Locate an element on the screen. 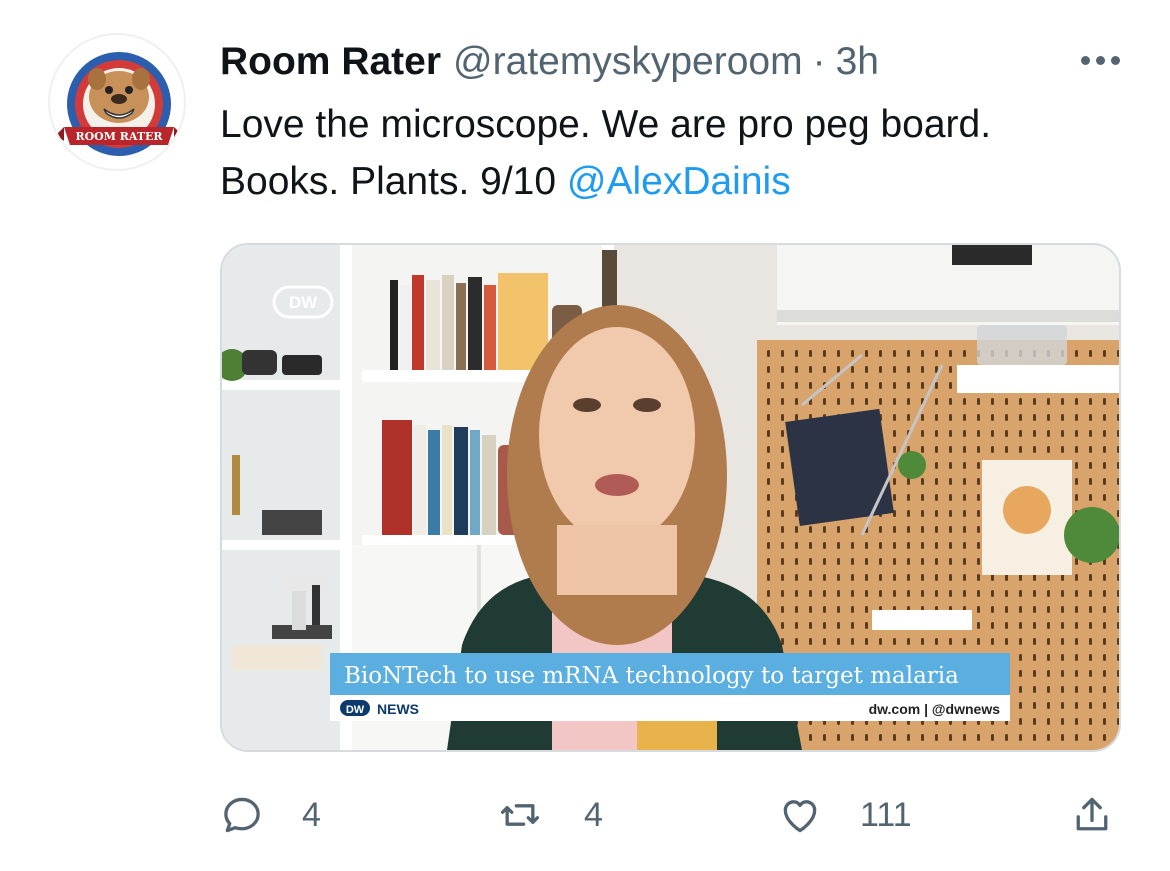 The height and width of the screenshot is (871, 1170). like-icon is located at coordinates (800, 816).